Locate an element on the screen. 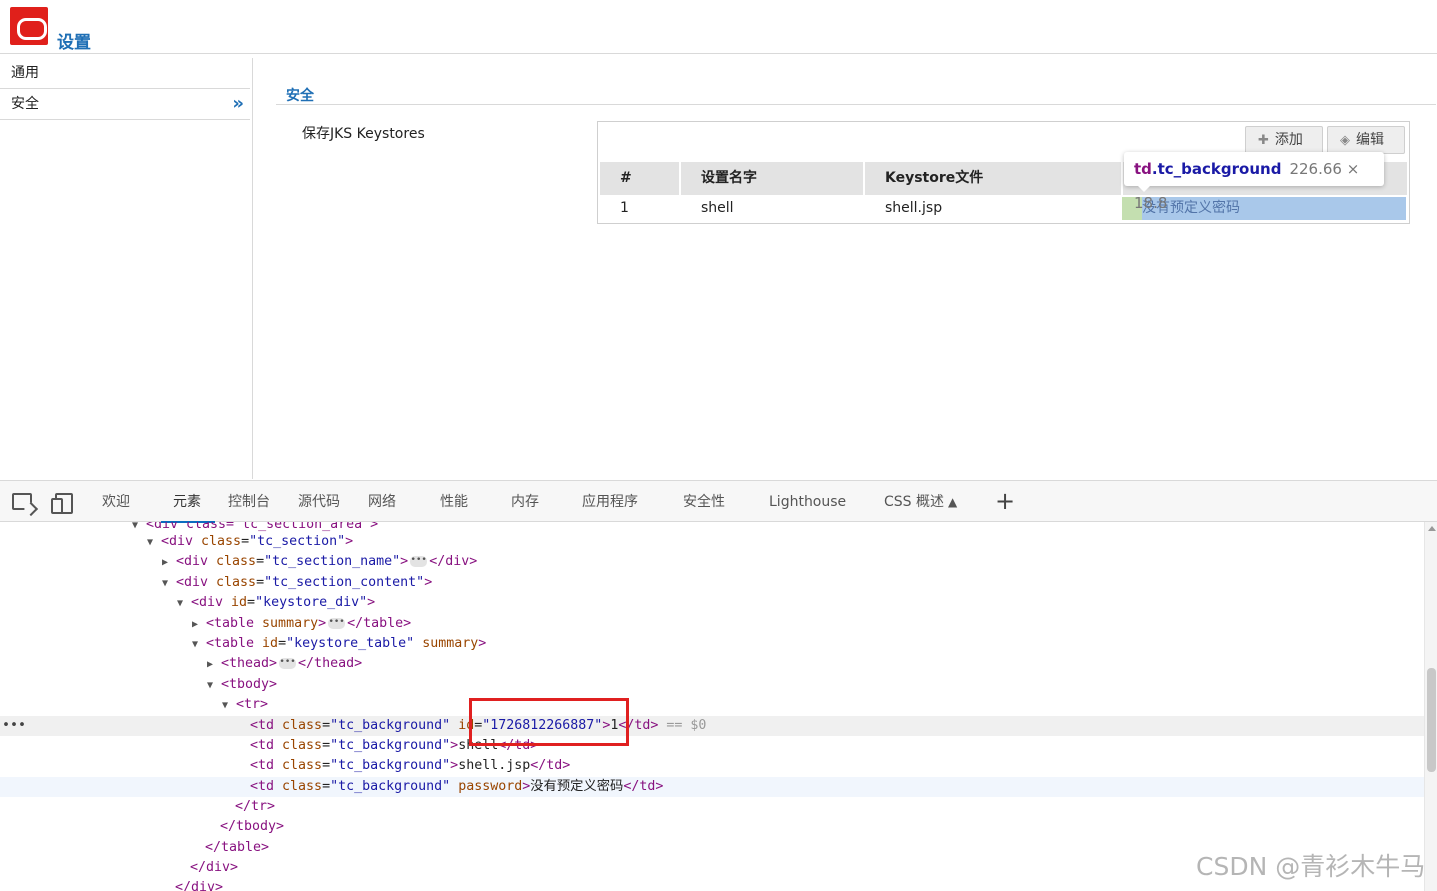  oracle-logo-icon is located at coordinates (29, 26).